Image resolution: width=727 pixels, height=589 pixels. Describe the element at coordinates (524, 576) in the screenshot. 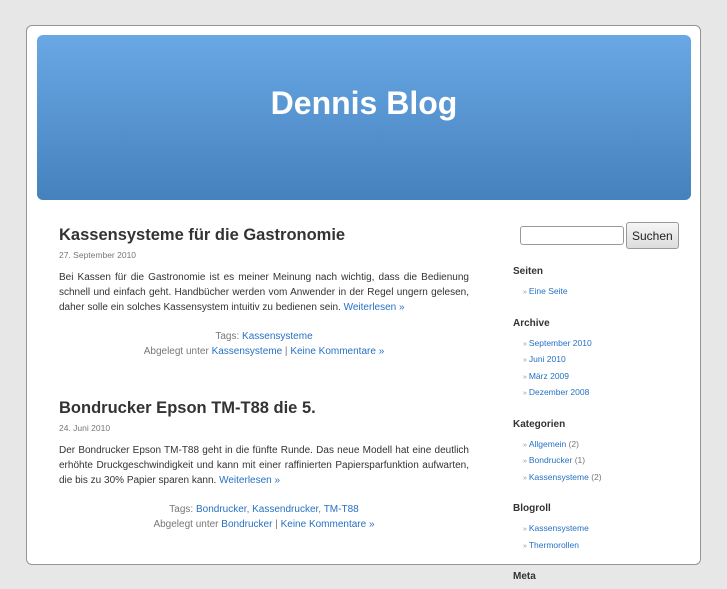

I see `widget-title: Meta` at that location.